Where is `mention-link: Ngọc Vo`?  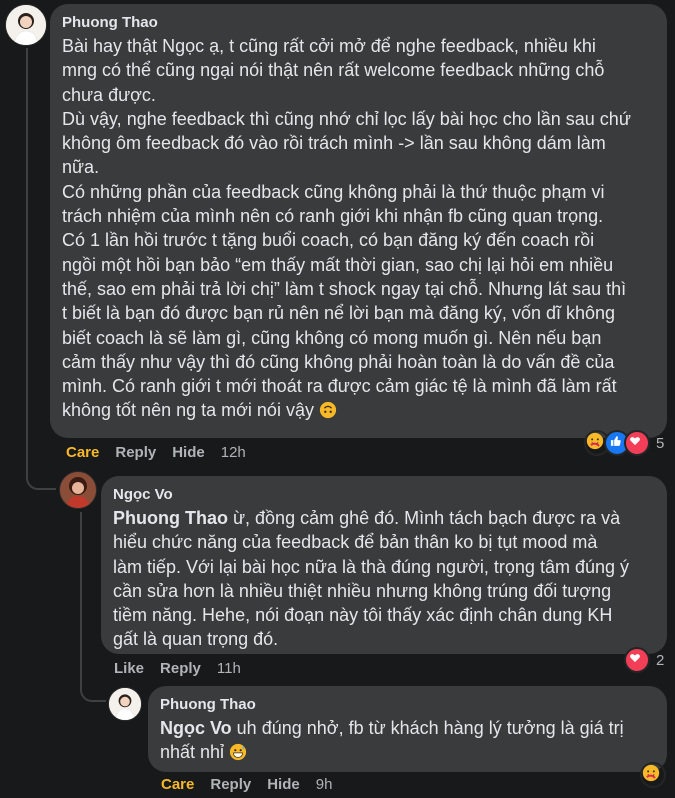
mention-link: Ngọc Vo is located at coordinates (196, 728).